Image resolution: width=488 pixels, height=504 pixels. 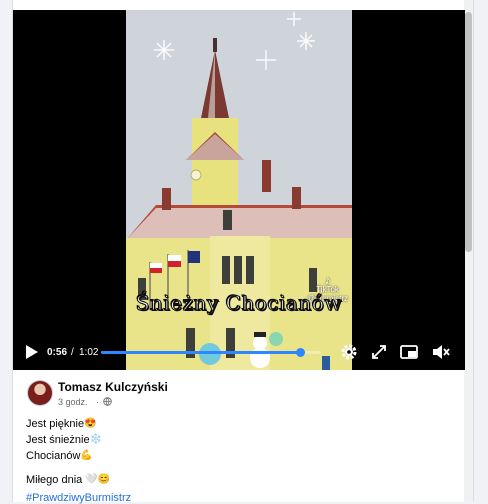 I want to click on post-line: Jest pięknie😍, so click(x=68, y=424).